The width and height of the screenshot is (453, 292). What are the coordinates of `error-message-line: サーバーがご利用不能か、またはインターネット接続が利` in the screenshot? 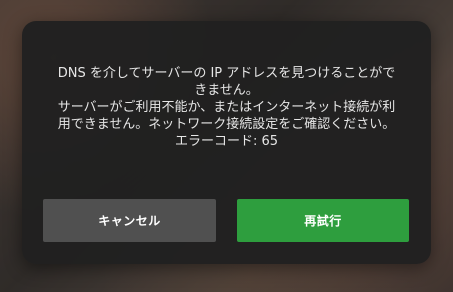 It's located at (226, 107).